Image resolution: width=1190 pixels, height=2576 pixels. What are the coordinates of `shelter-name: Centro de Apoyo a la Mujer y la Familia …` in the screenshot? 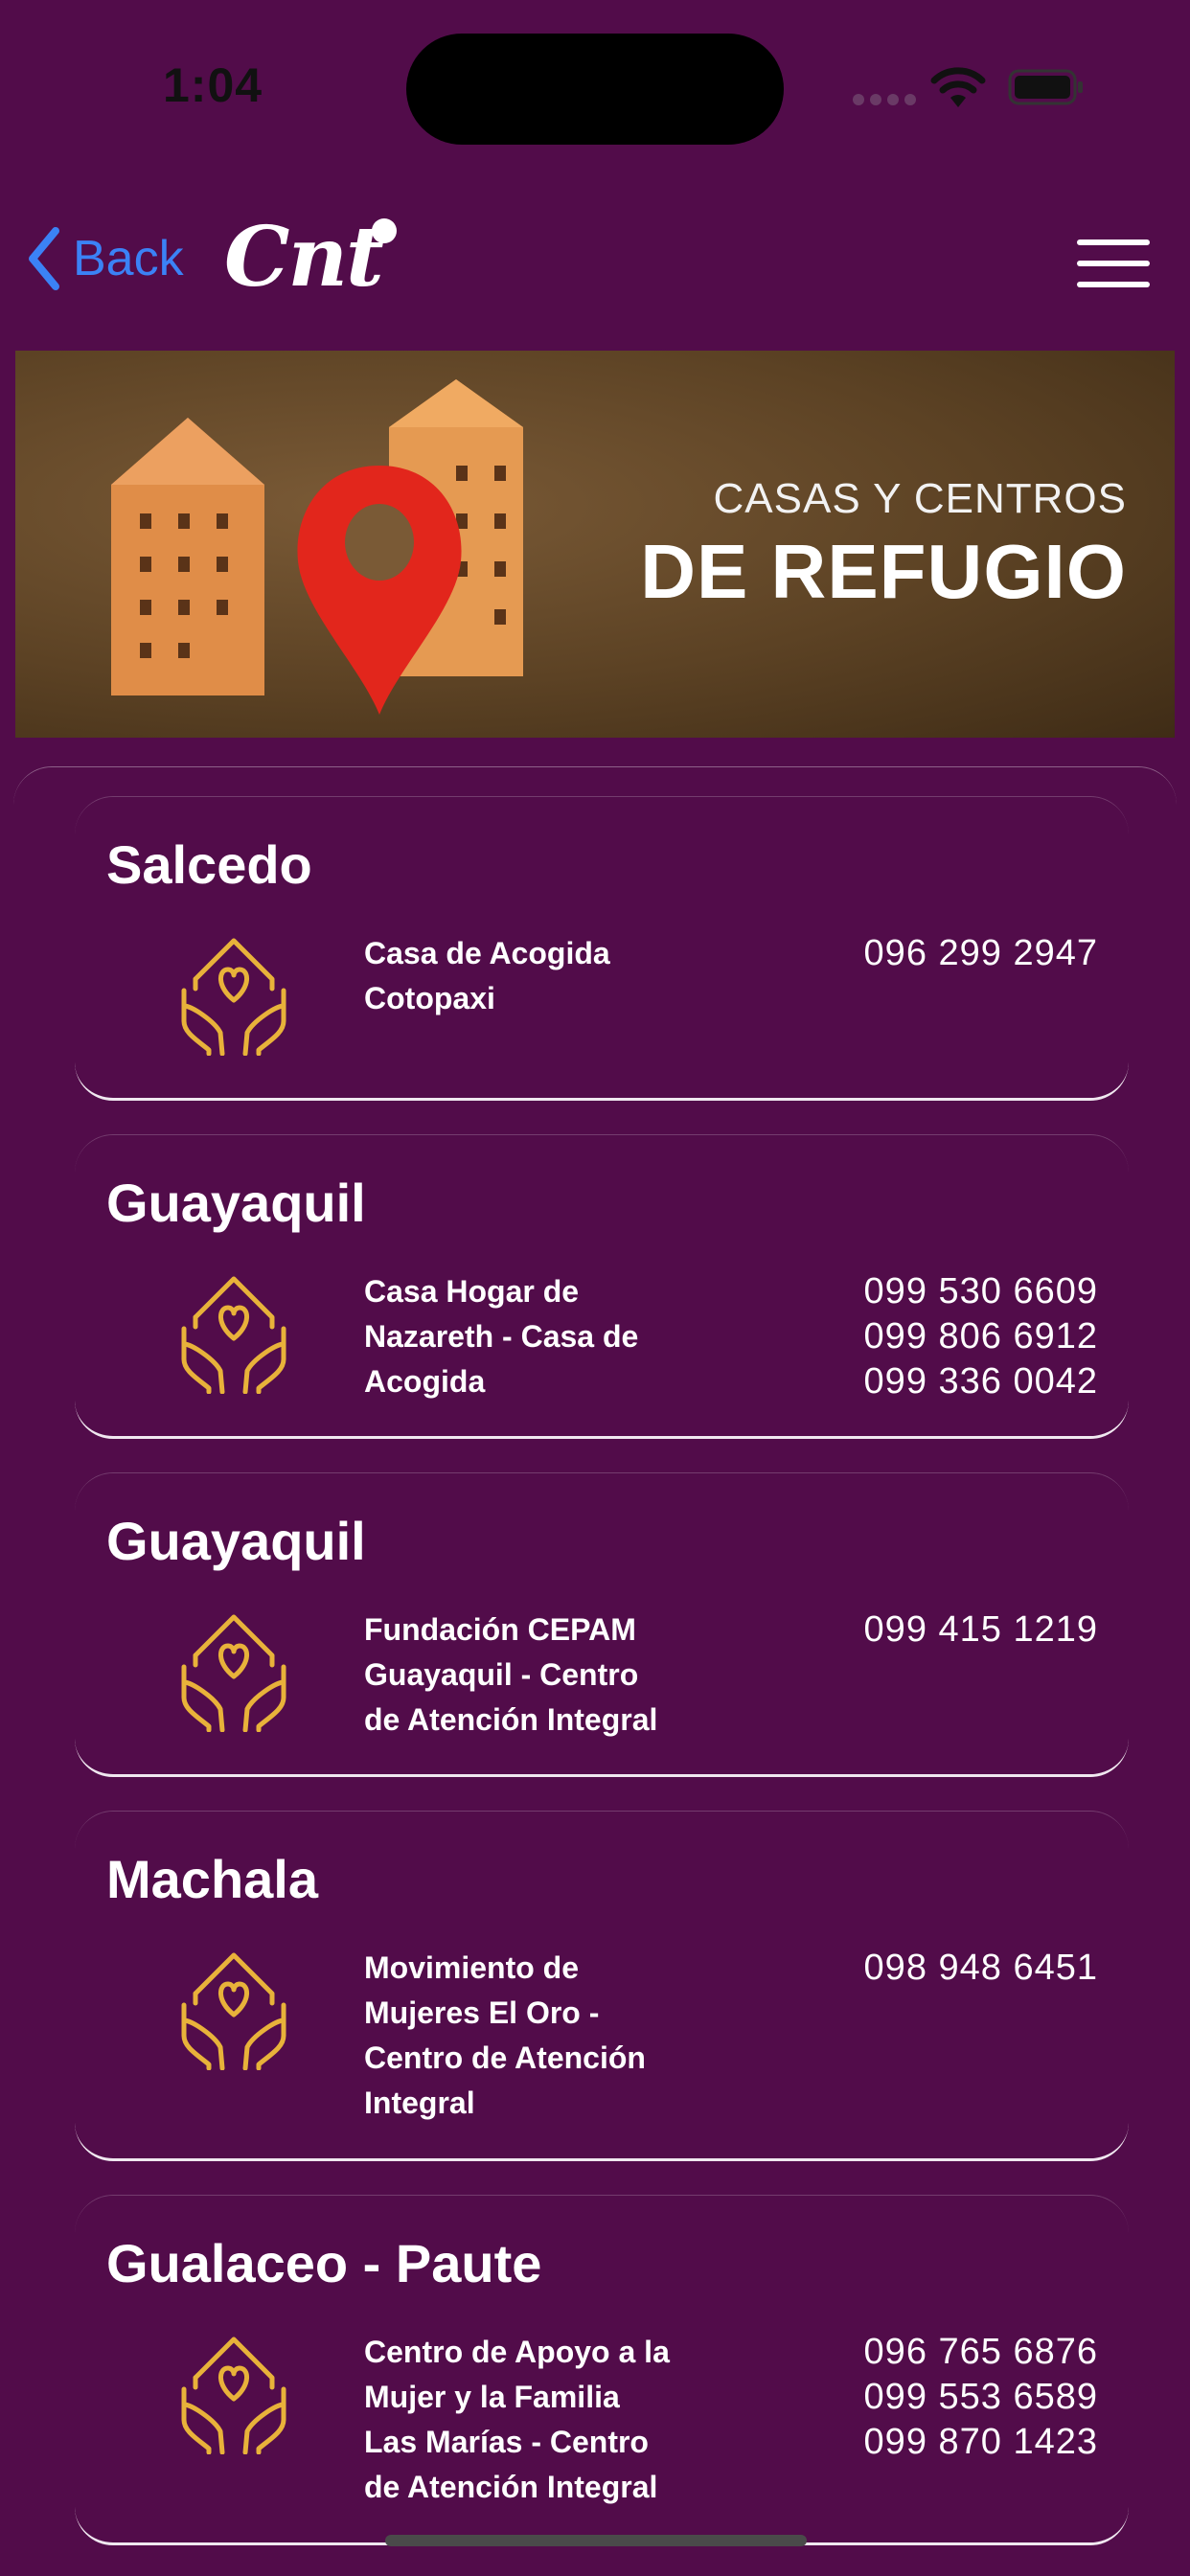 It's located at (517, 2419).